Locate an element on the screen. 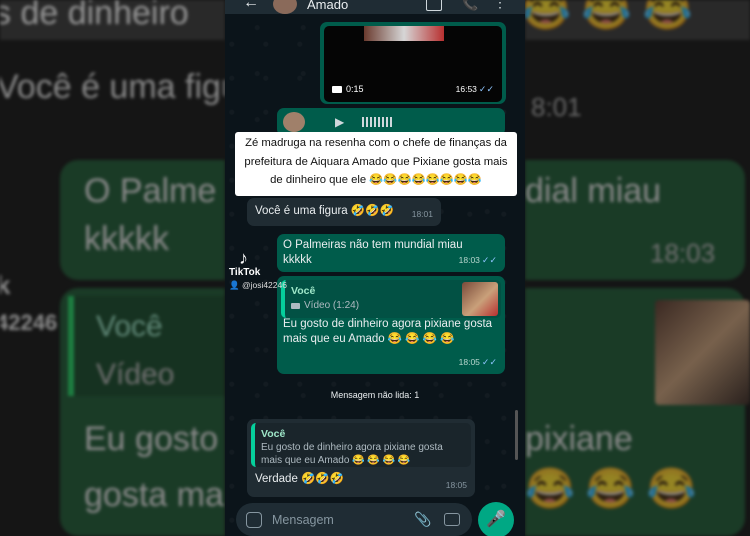  contact-avatar is located at coordinates (285, 7).